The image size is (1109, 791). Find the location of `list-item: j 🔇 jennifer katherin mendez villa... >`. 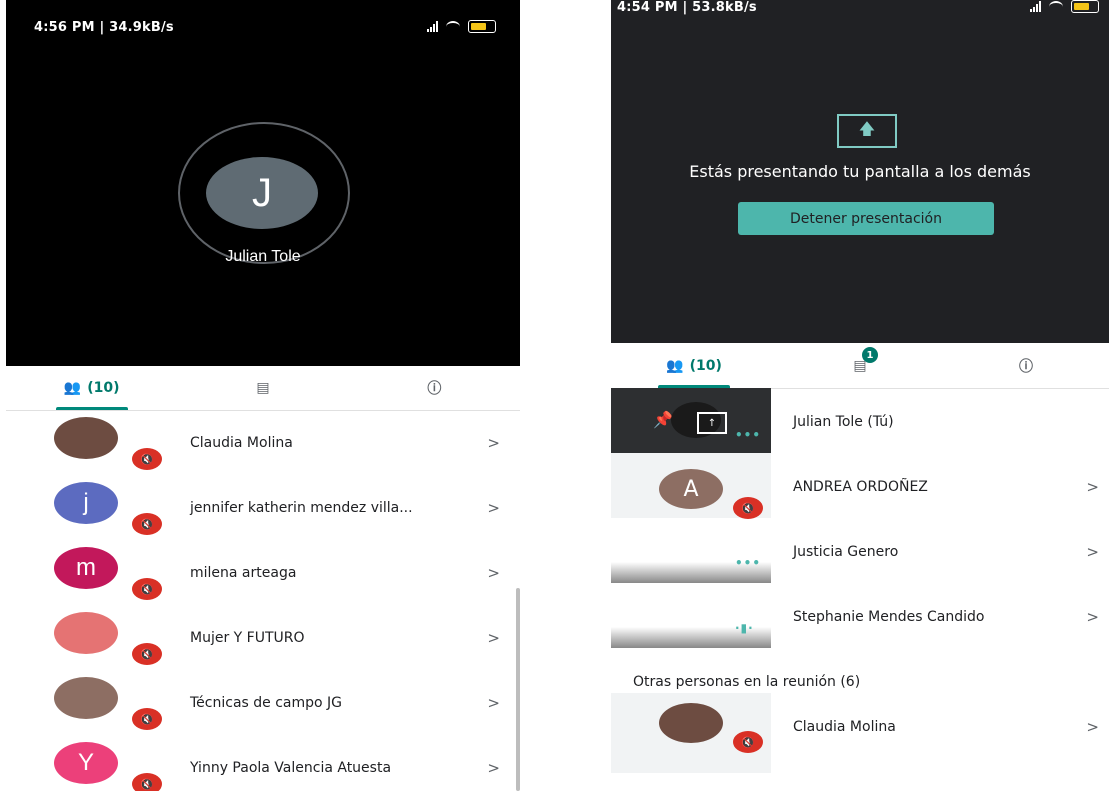

list-item: j 🔇 jennifer katherin mendez villa... > is located at coordinates (263, 507).